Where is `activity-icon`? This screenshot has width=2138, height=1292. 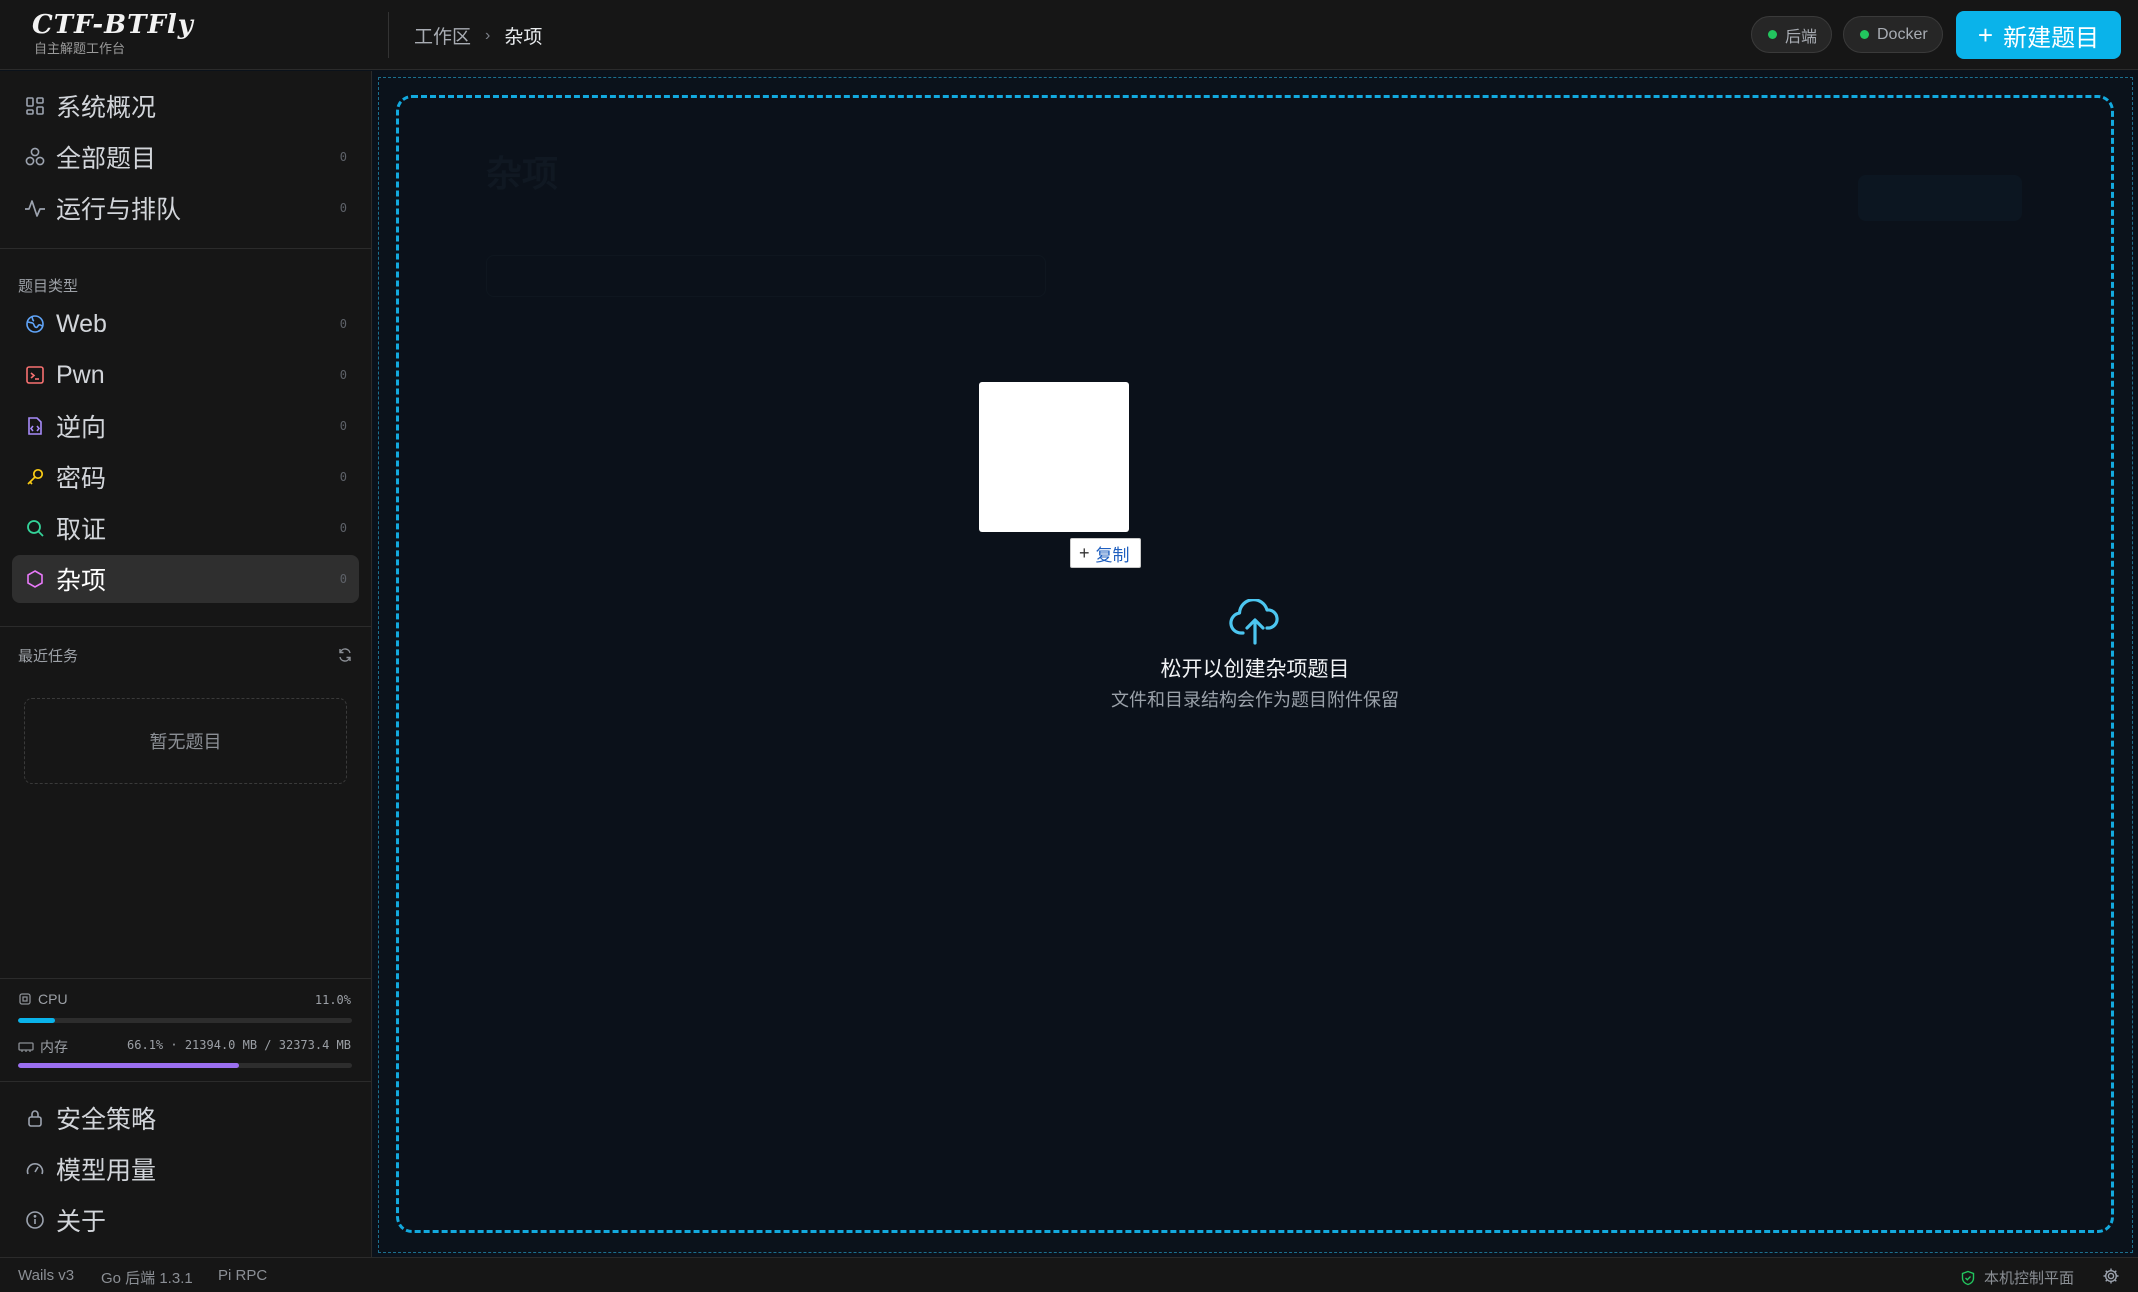
activity-icon is located at coordinates (35, 208).